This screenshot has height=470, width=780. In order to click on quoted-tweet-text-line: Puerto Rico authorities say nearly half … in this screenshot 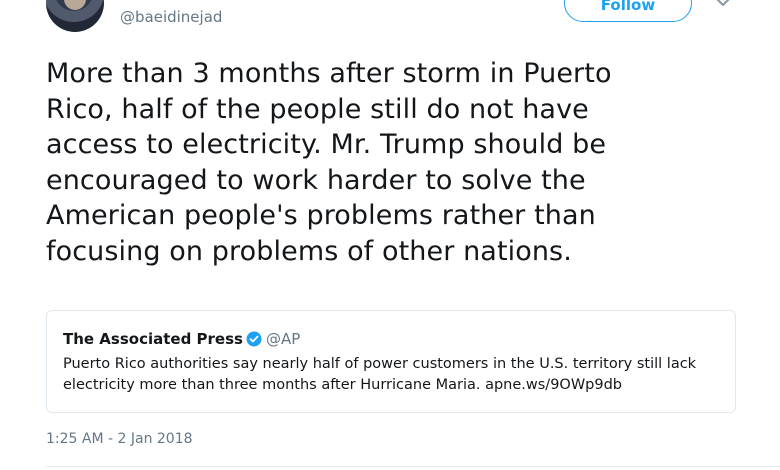, I will do `click(380, 364)`.